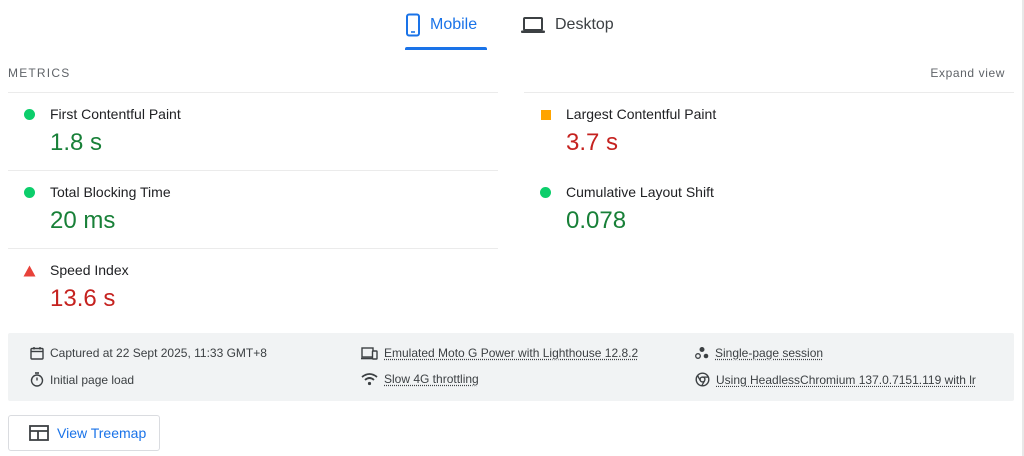 Image resolution: width=1024 pixels, height=456 pixels. Describe the element at coordinates (546, 115) in the screenshot. I see `orange-square-icon` at that location.